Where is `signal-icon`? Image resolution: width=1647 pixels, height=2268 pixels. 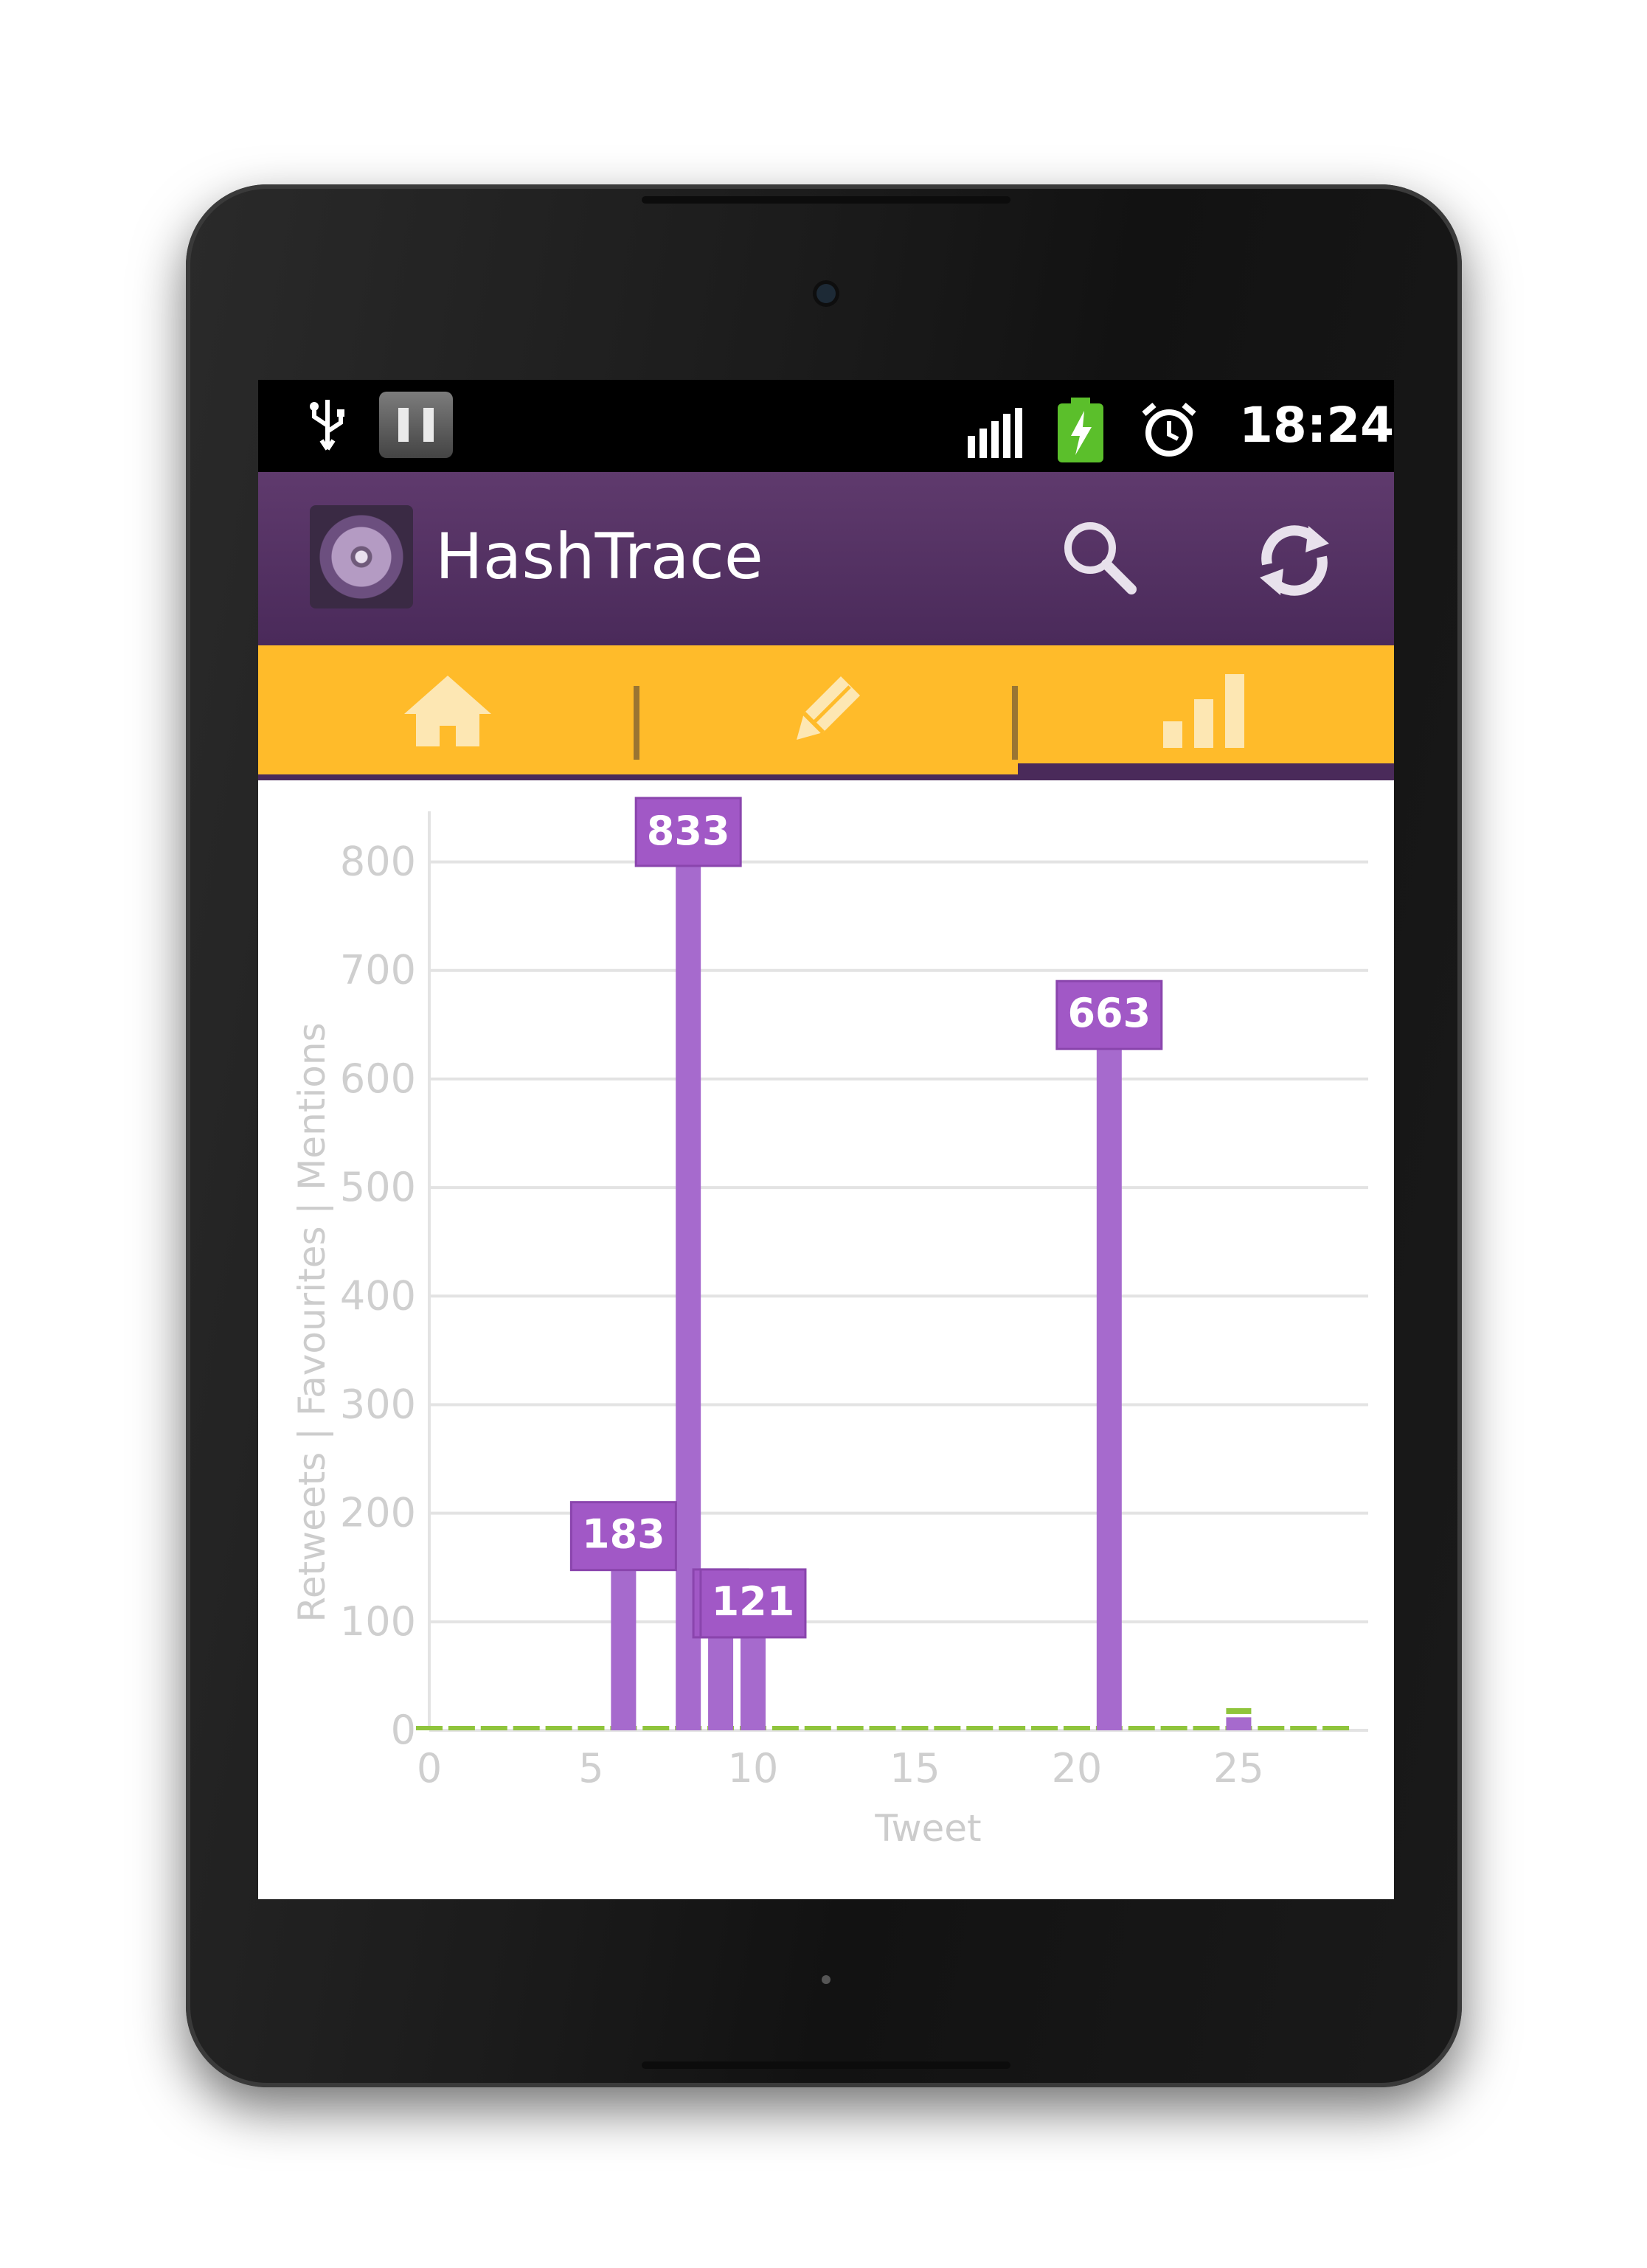
signal-icon is located at coordinates (995, 433).